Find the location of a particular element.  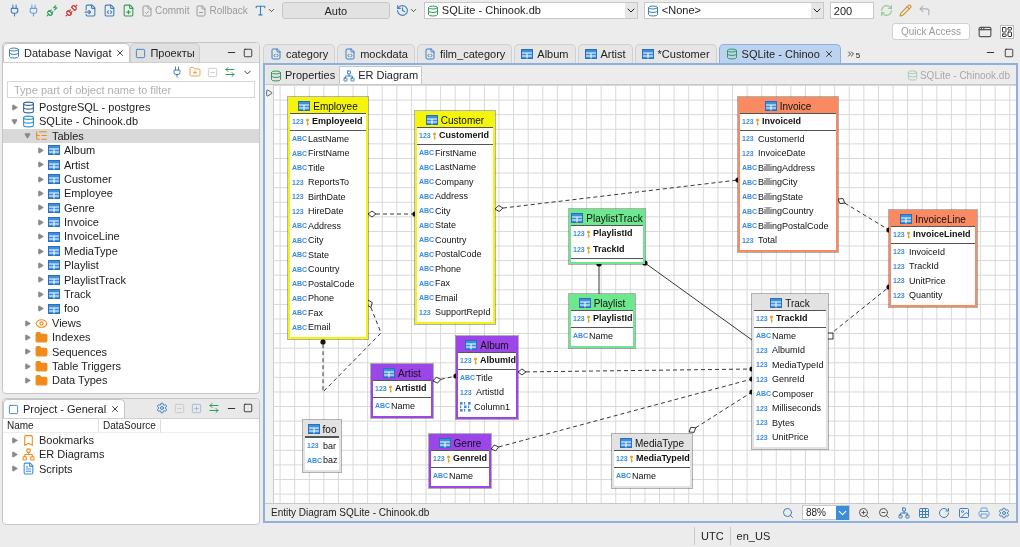

column-header: Name is located at coordinates (51, 425).